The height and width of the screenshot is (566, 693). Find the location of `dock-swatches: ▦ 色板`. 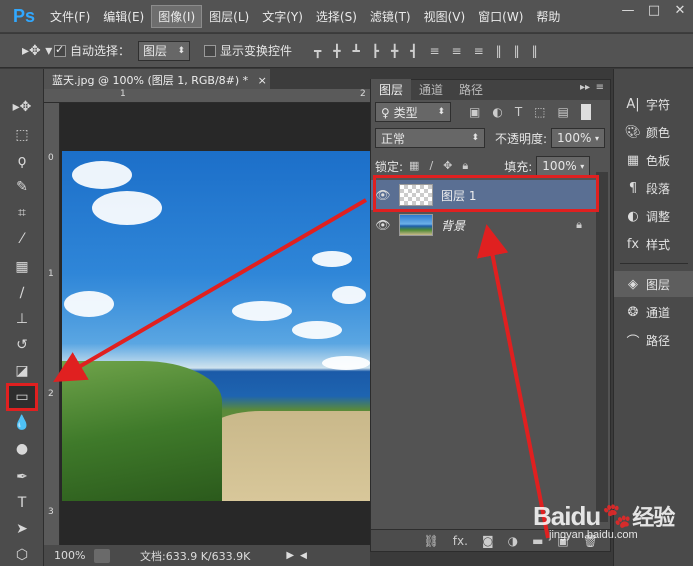

dock-swatches: ▦ 色板 is located at coordinates (653, 160).